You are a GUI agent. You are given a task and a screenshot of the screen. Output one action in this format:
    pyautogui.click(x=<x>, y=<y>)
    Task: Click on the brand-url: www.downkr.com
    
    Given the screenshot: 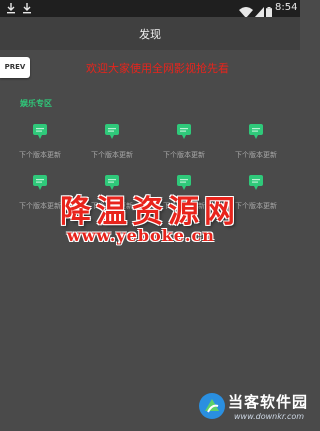 What is the action you would take?
    pyautogui.click(x=269, y=416)
    